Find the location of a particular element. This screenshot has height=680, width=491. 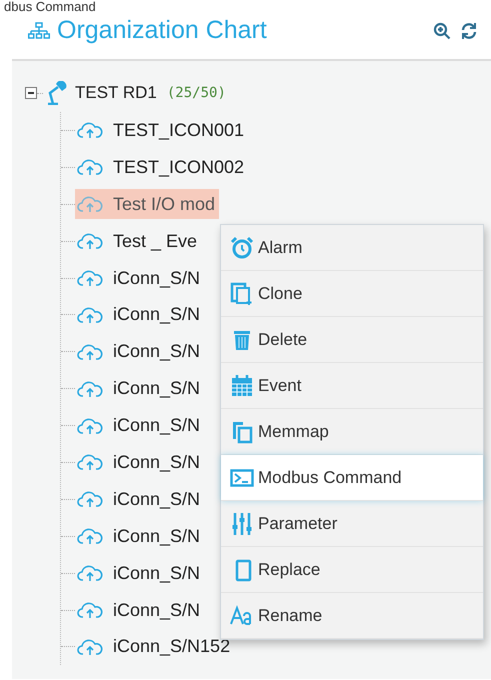

tree-node-label: TEST RD1 is located at coordinates (116, 93).